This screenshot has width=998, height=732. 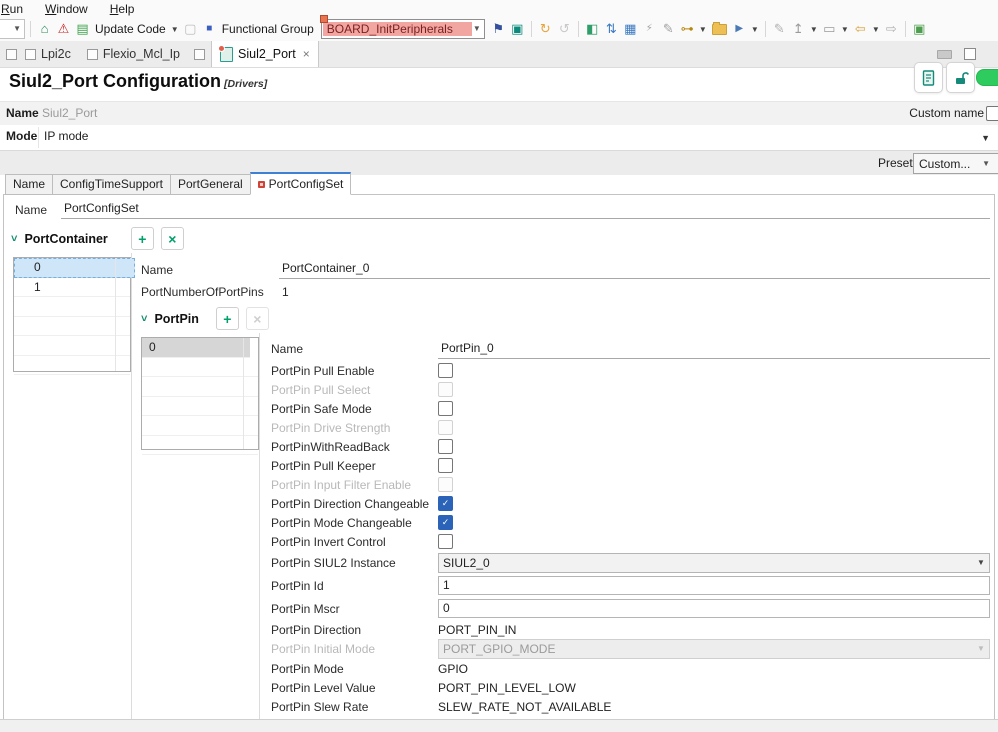 What do you see at coordinates (630, 465) in the screenshot?
I see `field-row: PortPin Pull Keeper` at bounding box center [630, 465].